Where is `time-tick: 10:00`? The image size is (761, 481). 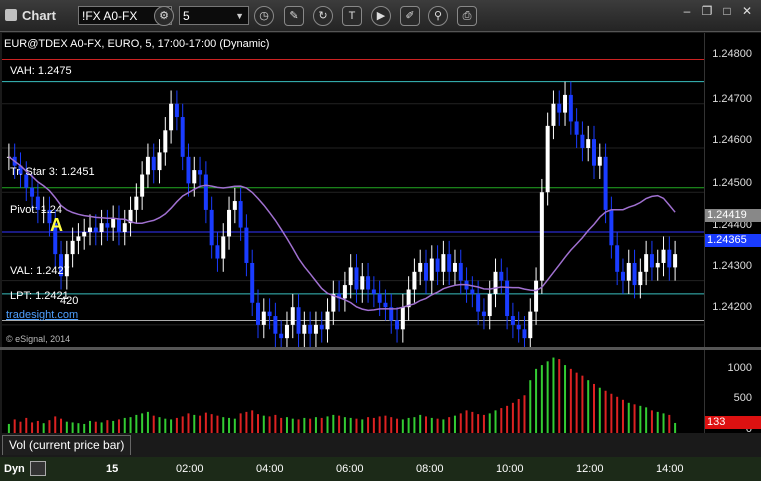
time-tick: 10:00 is located at coordinates (510, 469).